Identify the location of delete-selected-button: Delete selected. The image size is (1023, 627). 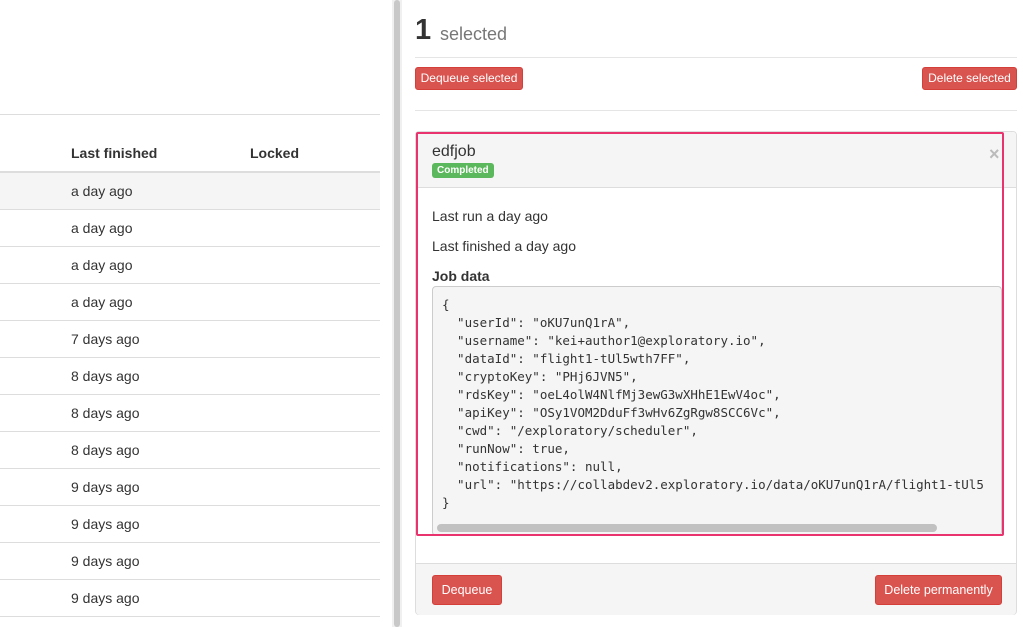
(969, 78).